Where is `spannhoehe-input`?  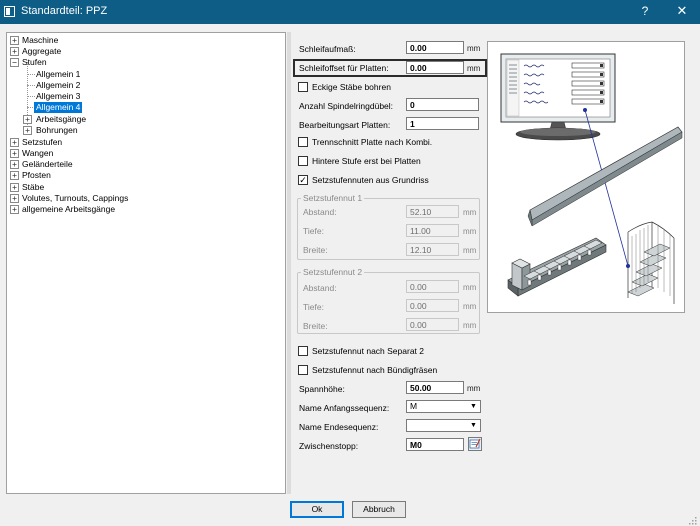 spannhoehe-input is located at coordinates (435, 387).